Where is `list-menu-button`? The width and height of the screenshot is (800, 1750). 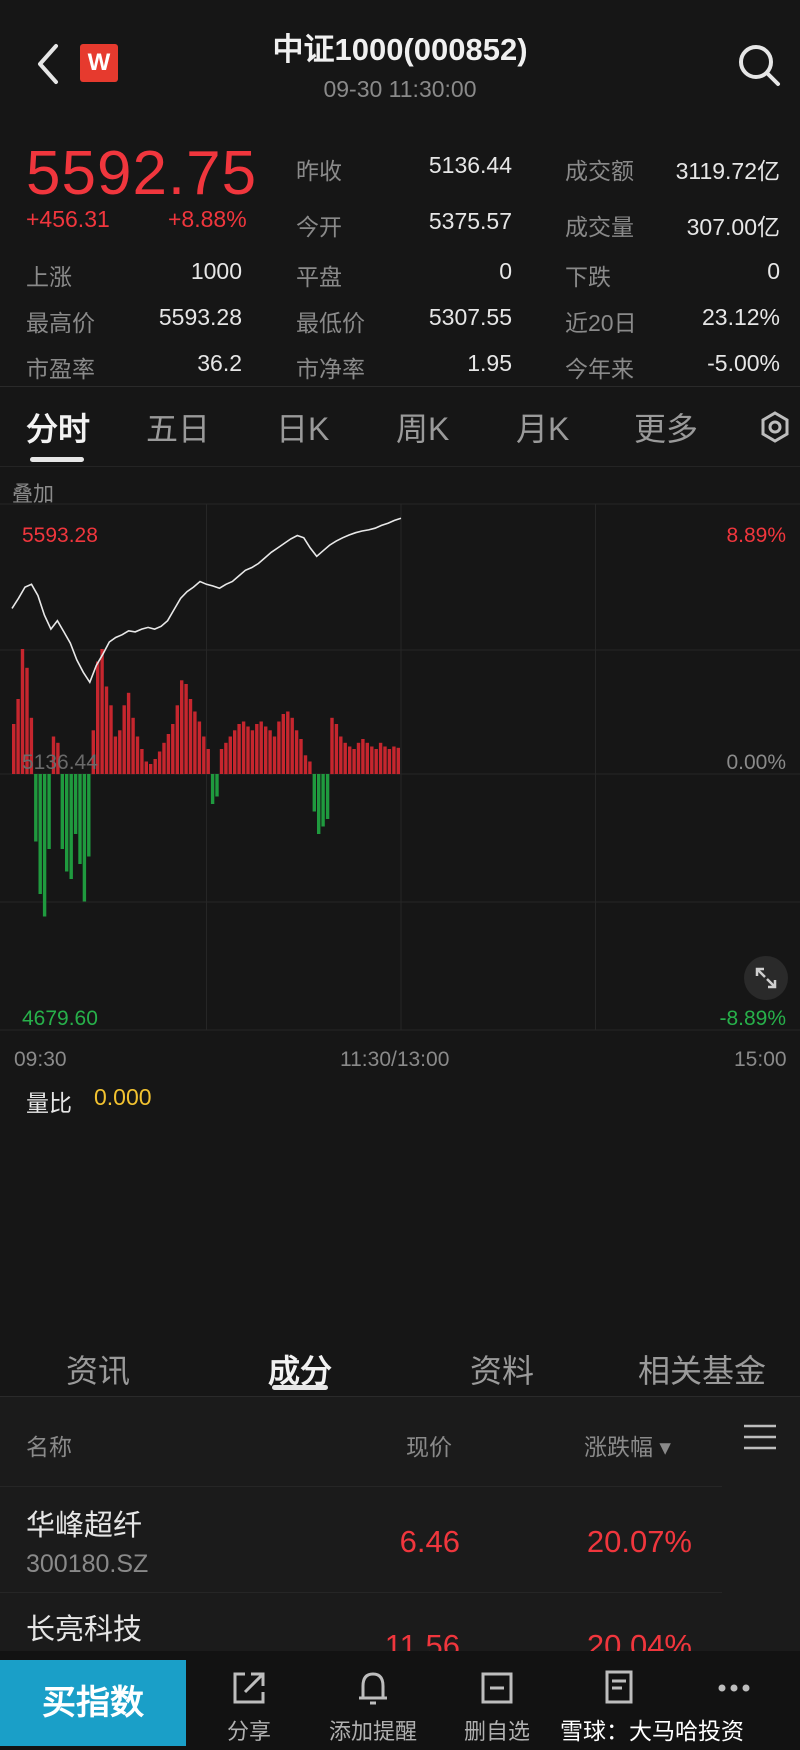 list-menu-button is located at coordinates (760, 1437).